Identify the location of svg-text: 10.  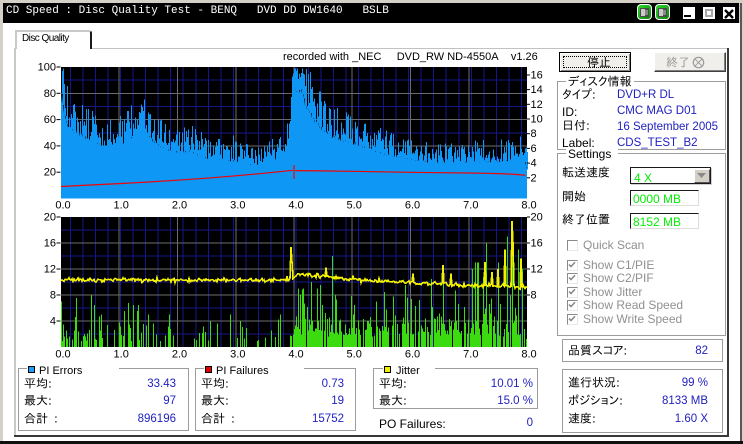
(537, 120).